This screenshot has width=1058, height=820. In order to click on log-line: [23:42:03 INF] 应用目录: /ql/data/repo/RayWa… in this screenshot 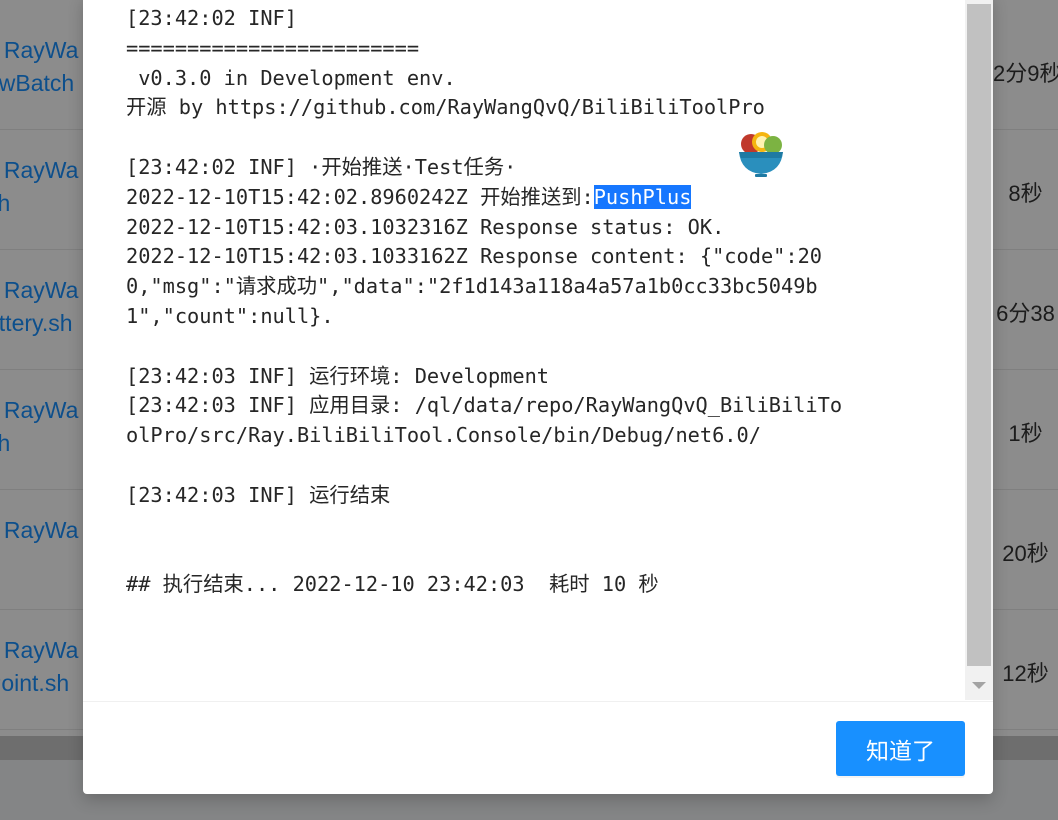, I will do `click(484, 405)`.